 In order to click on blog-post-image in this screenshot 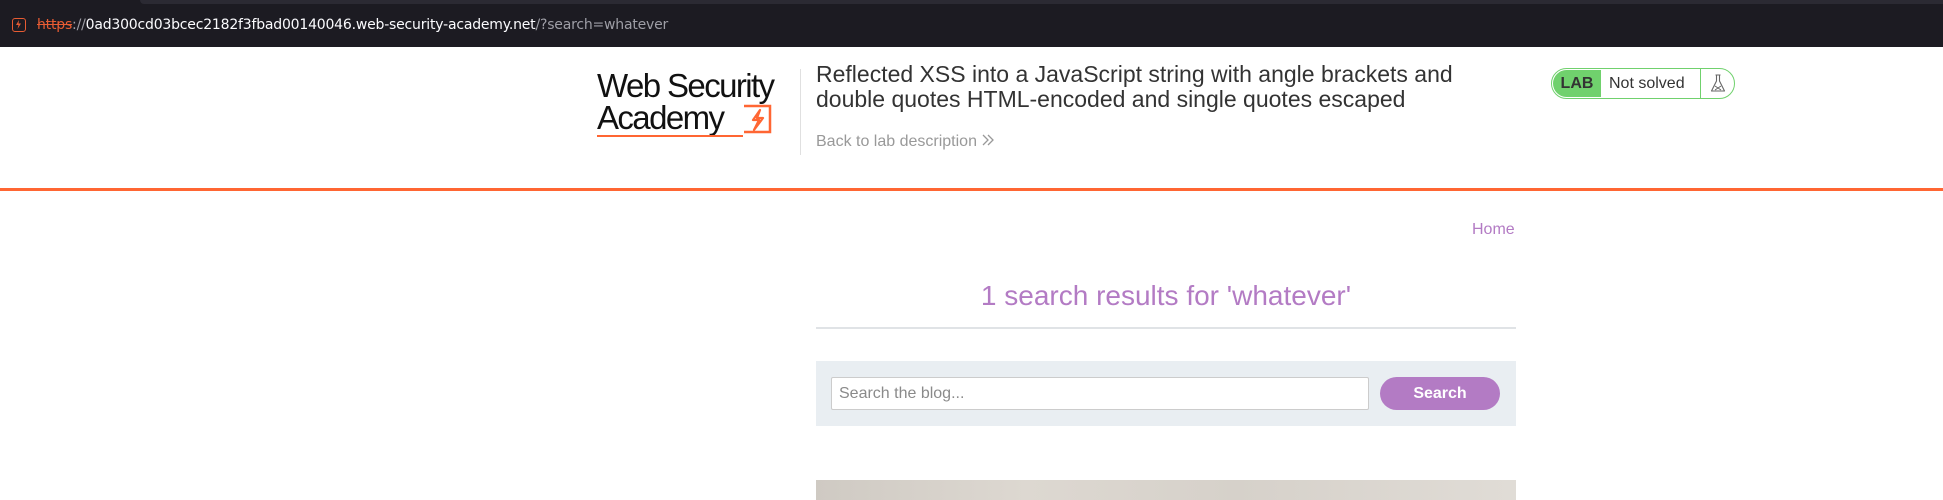, I will do `click(1166, 490)`.